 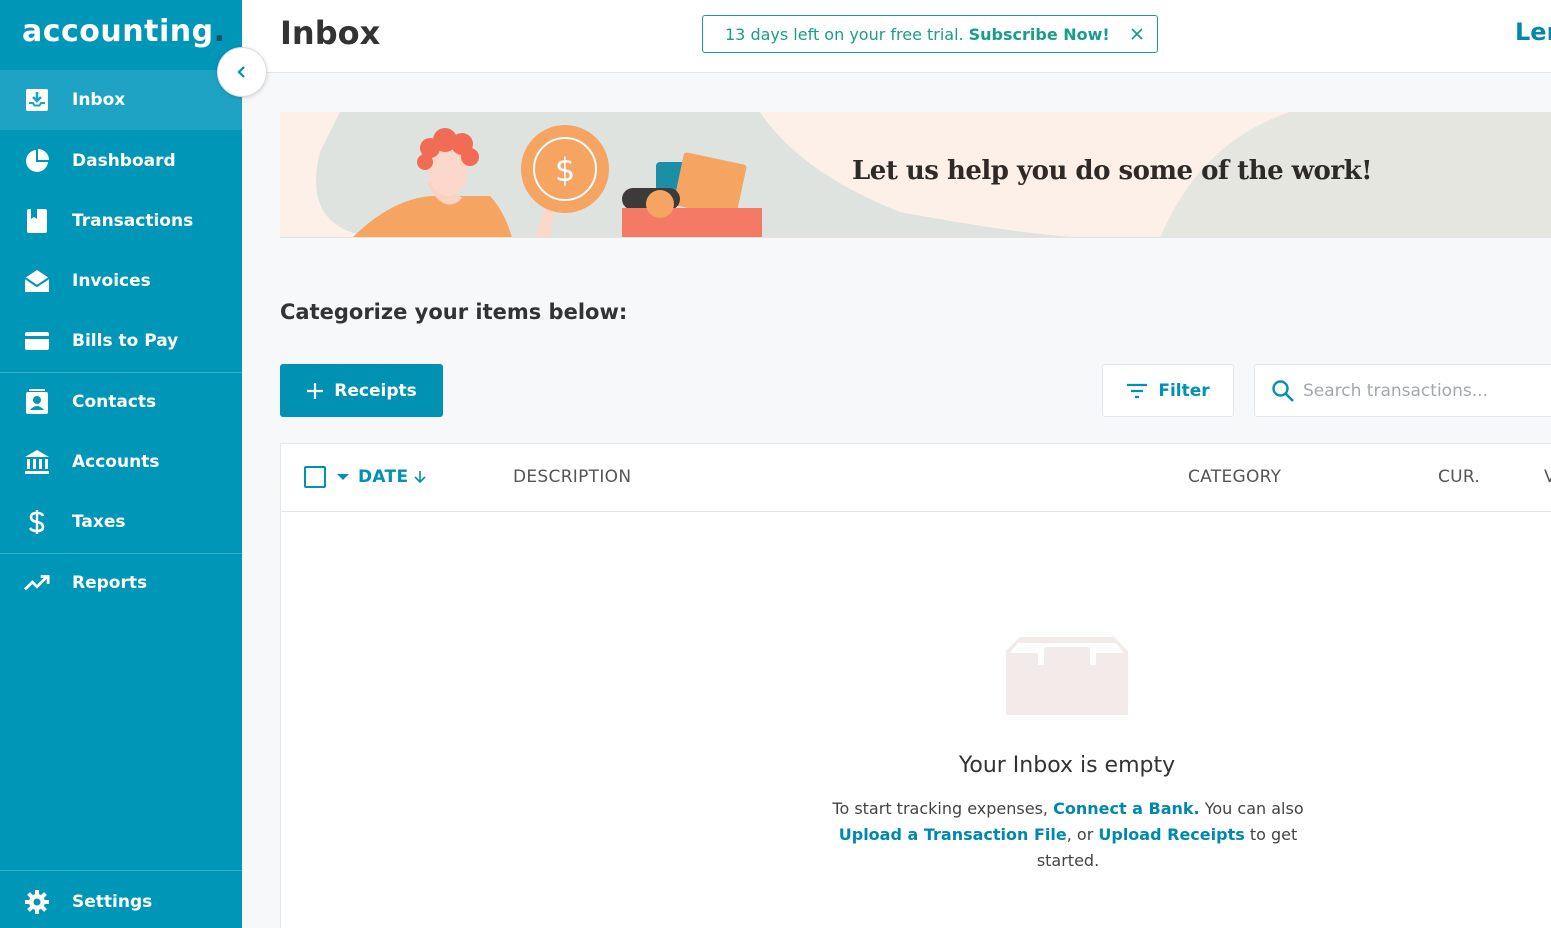 I want to click on plus-icon, so click(x=315, y=390).